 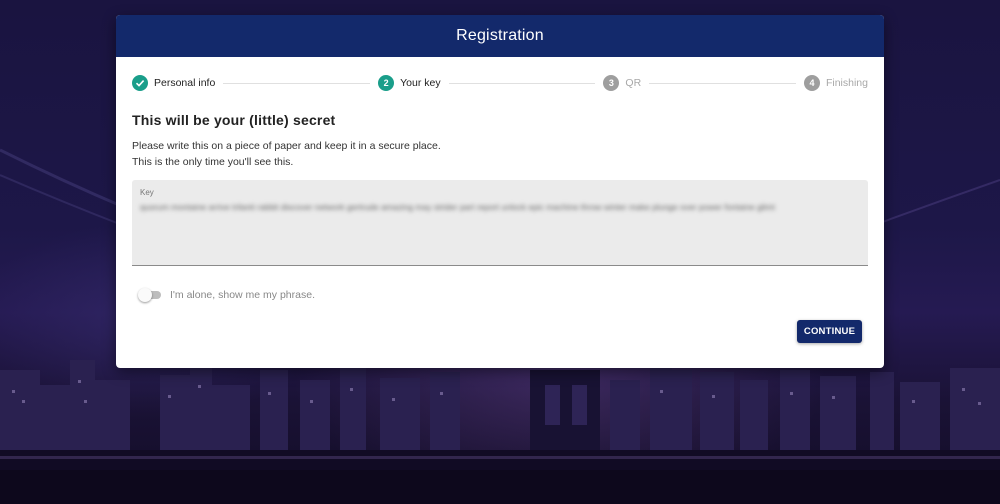 What do you see at coordinates (140, 83) in the screenshot?
I see `check-icon` at bounding box center [140, 83].